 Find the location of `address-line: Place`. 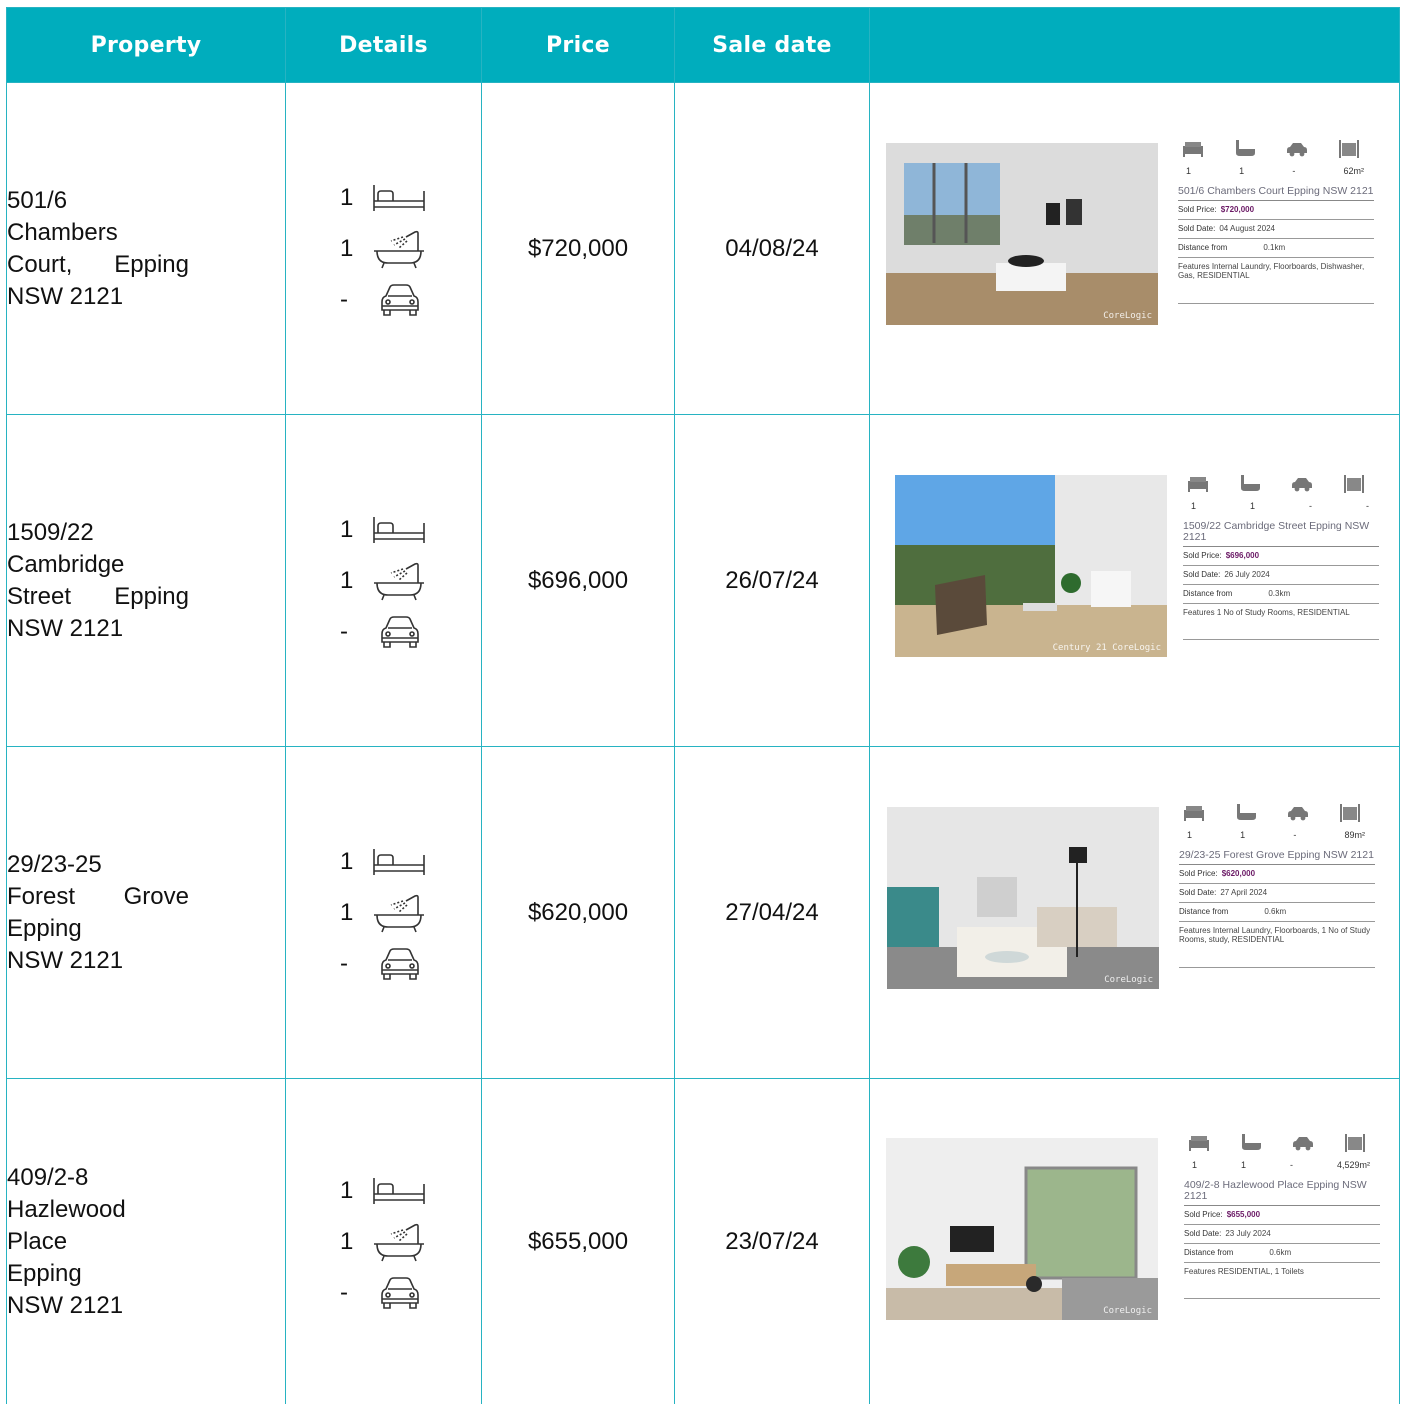

address-line: Place is located at coordinates (37, 1241).